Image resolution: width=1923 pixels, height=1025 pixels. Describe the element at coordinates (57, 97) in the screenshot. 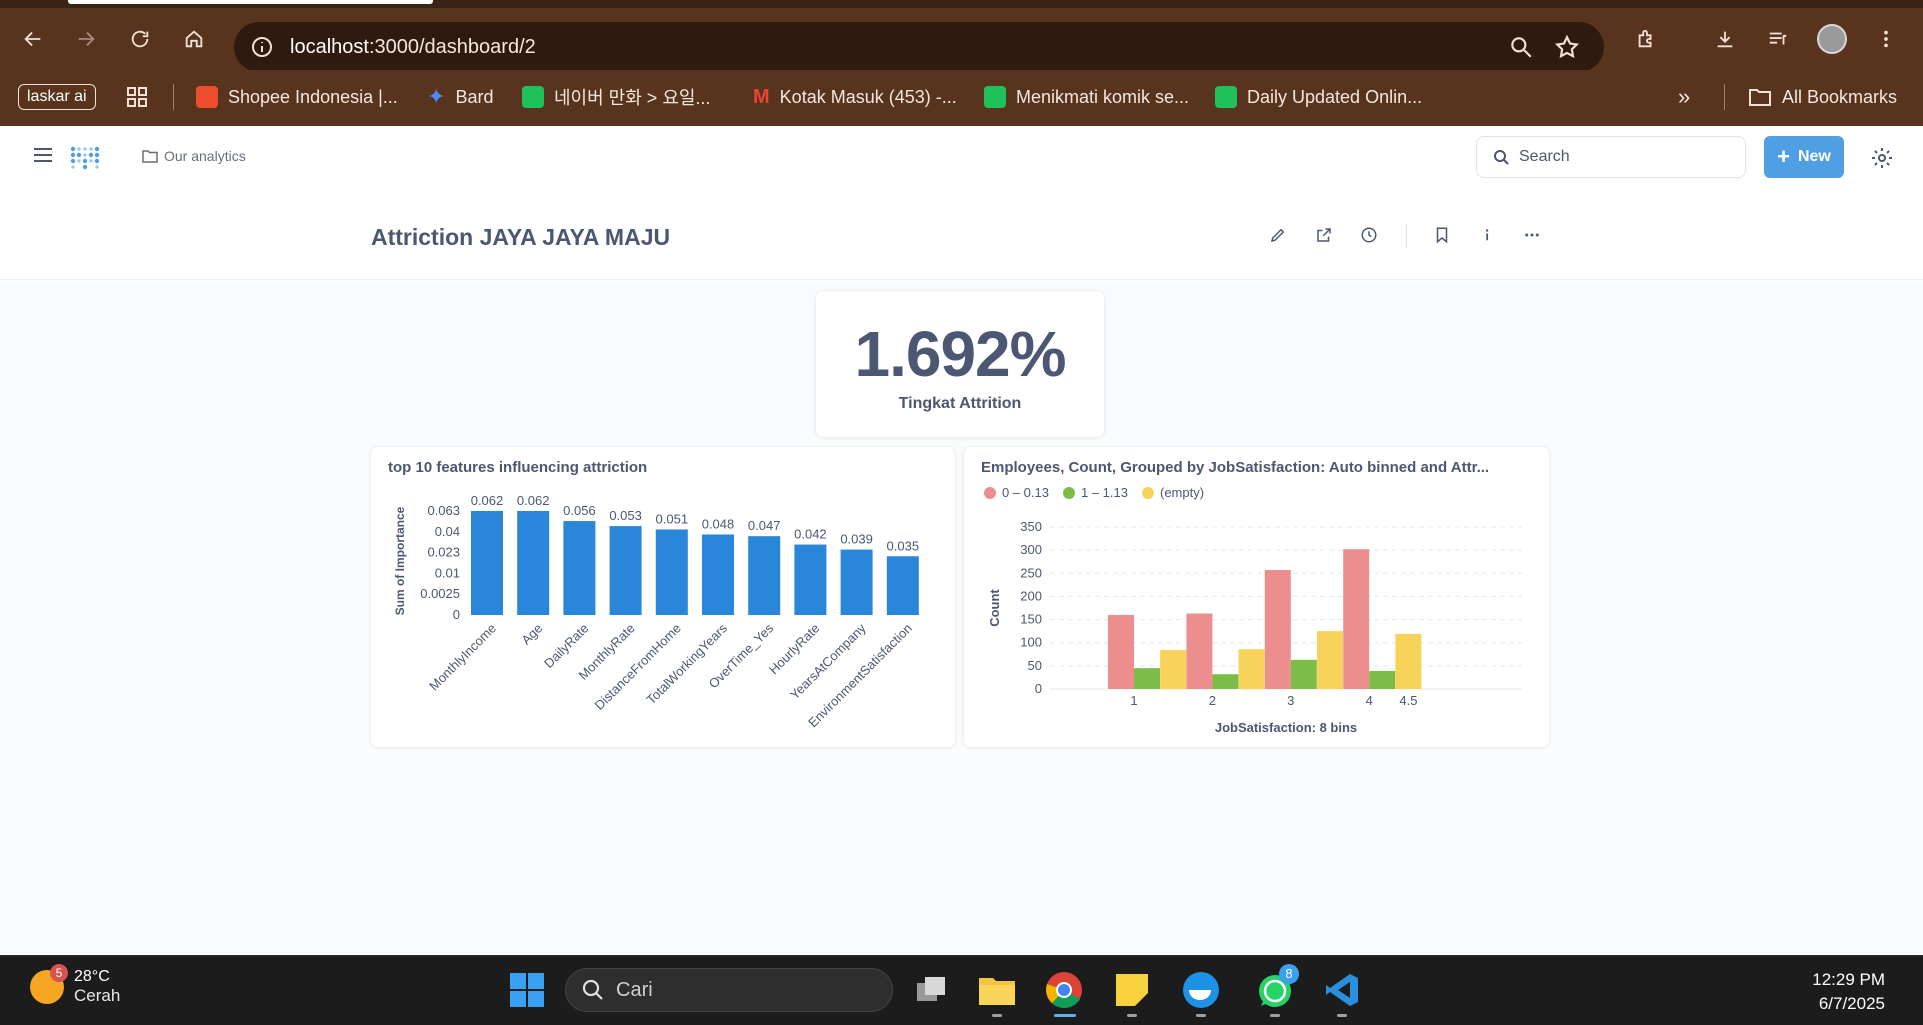

I see `bookmark-laskar-ai: laskar ai` at that location.